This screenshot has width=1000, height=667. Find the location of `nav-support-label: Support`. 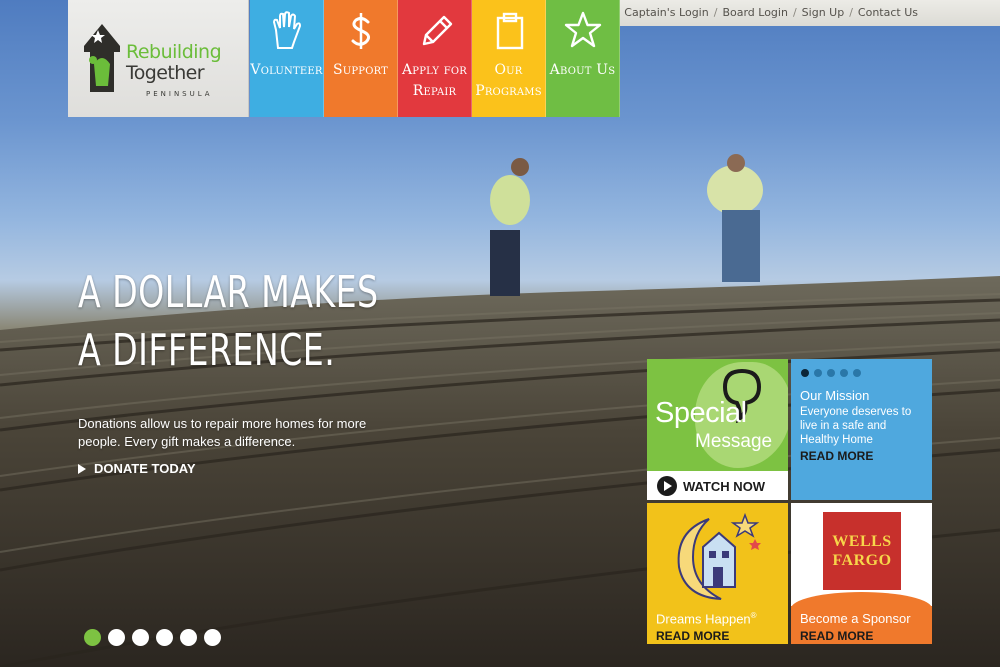

nav-support-label: Support is located at coordinates (360, 70).